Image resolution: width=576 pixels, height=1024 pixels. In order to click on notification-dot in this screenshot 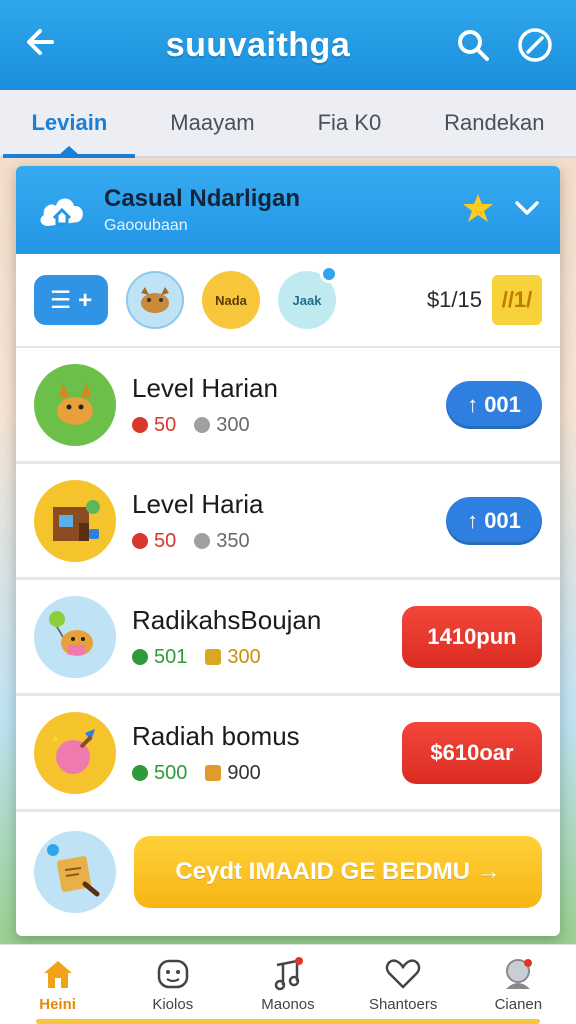, I will do `click(329, 274)`.